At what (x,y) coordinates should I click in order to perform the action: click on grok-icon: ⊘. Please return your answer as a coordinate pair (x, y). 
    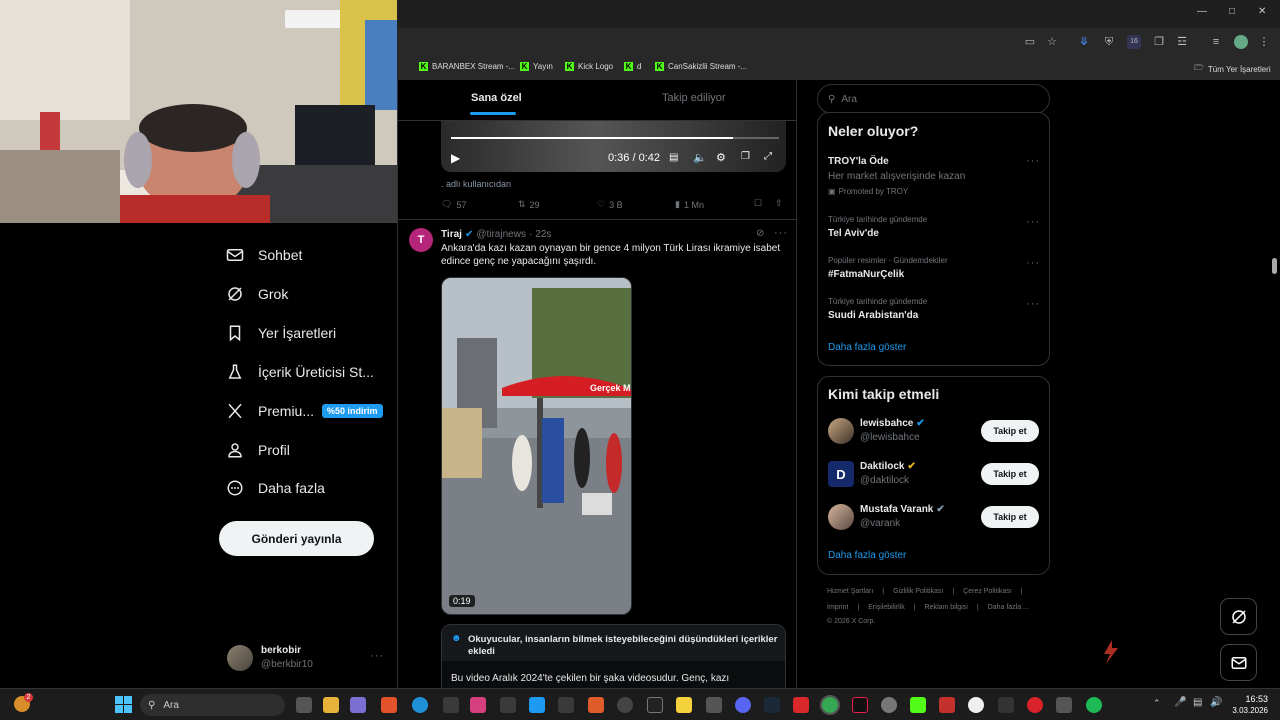
    Looking at the image, I should click on (760, 233).